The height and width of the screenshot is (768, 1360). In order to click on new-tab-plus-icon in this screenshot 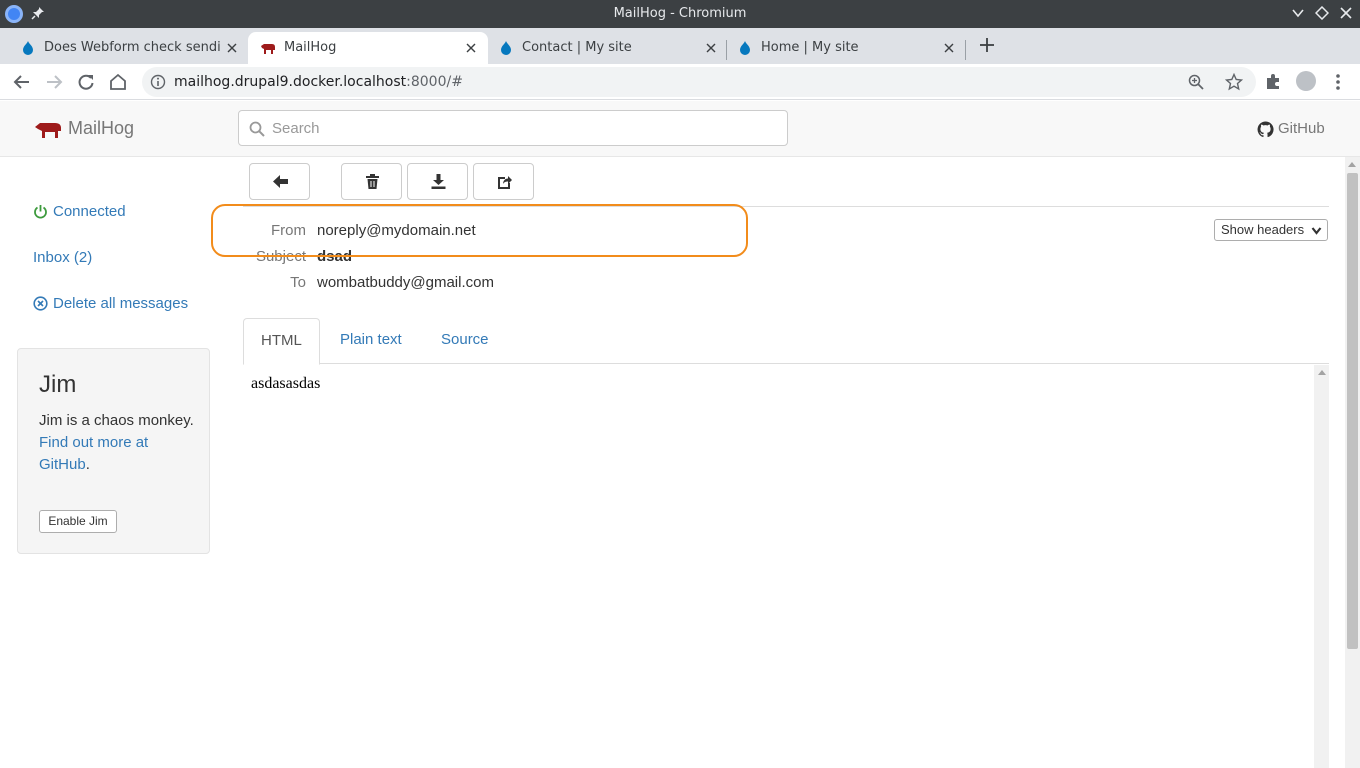, I will do `click(987, 45)`.